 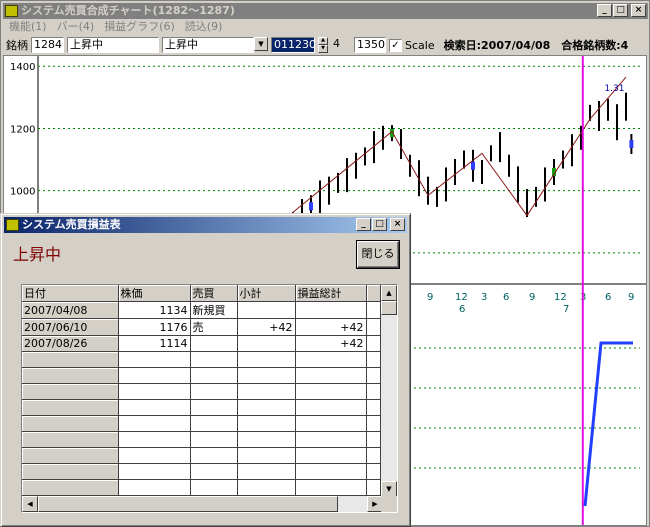 I want to click on number-field: 1350, so click(x=370, y=45).